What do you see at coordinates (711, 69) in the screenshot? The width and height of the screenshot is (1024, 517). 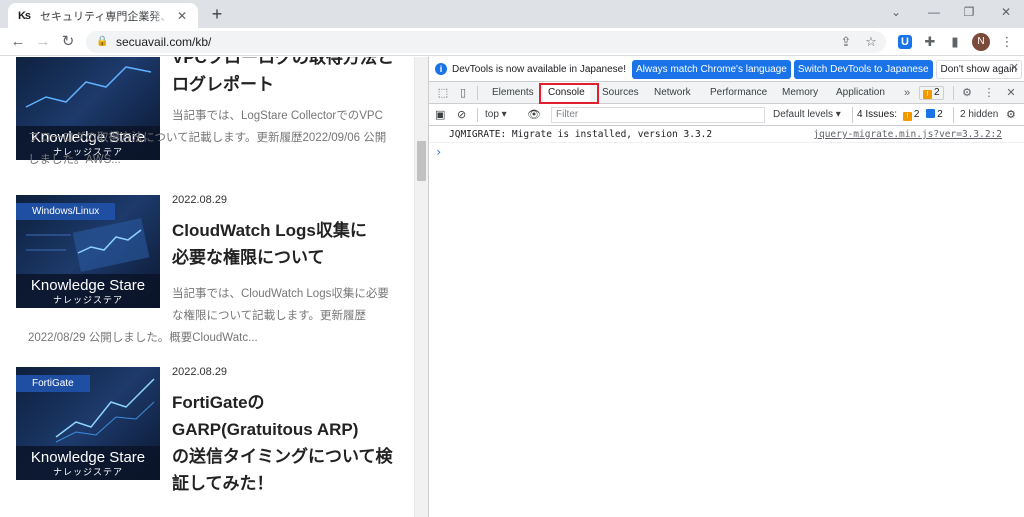 I see `always-match-language-button: Always match Chrome's language` at bounding box center [711, 69].